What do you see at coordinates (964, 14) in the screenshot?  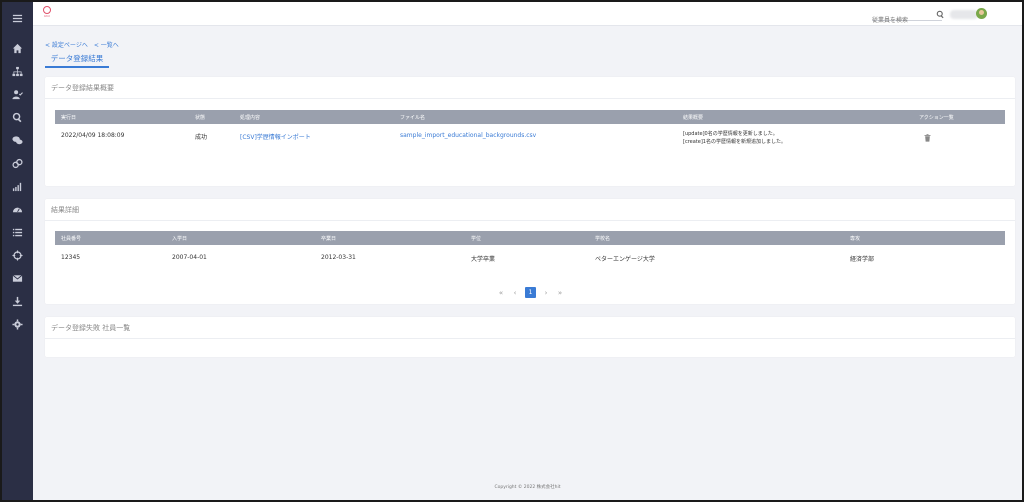 I see `user-name-blurred` at bounding box center [964, 14].